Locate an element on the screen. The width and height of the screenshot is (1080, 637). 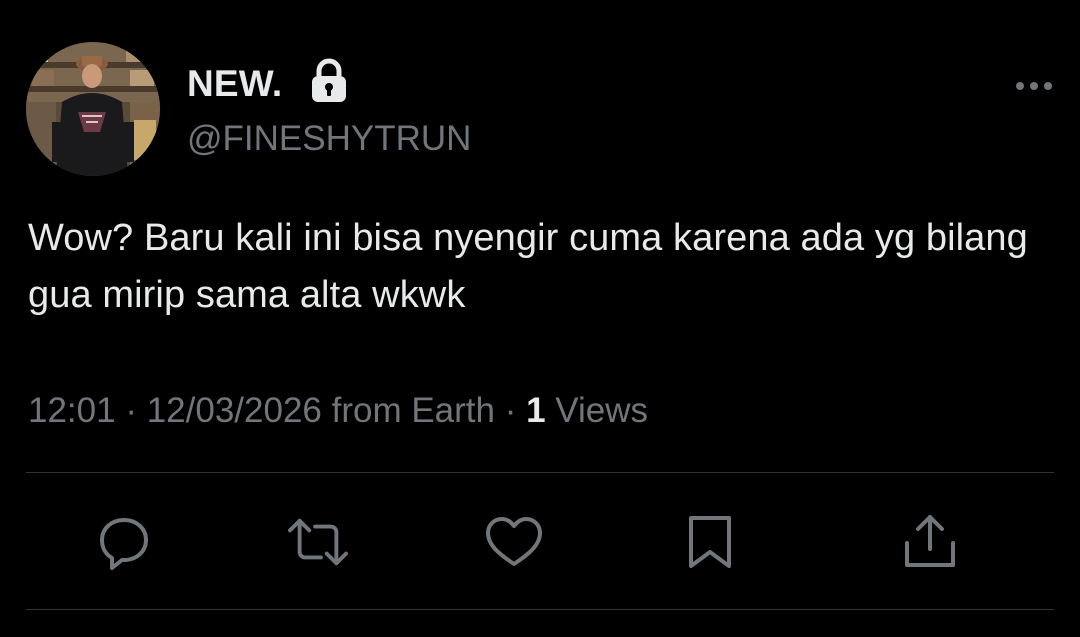
avatar-image is located at coordinates (93, 109).